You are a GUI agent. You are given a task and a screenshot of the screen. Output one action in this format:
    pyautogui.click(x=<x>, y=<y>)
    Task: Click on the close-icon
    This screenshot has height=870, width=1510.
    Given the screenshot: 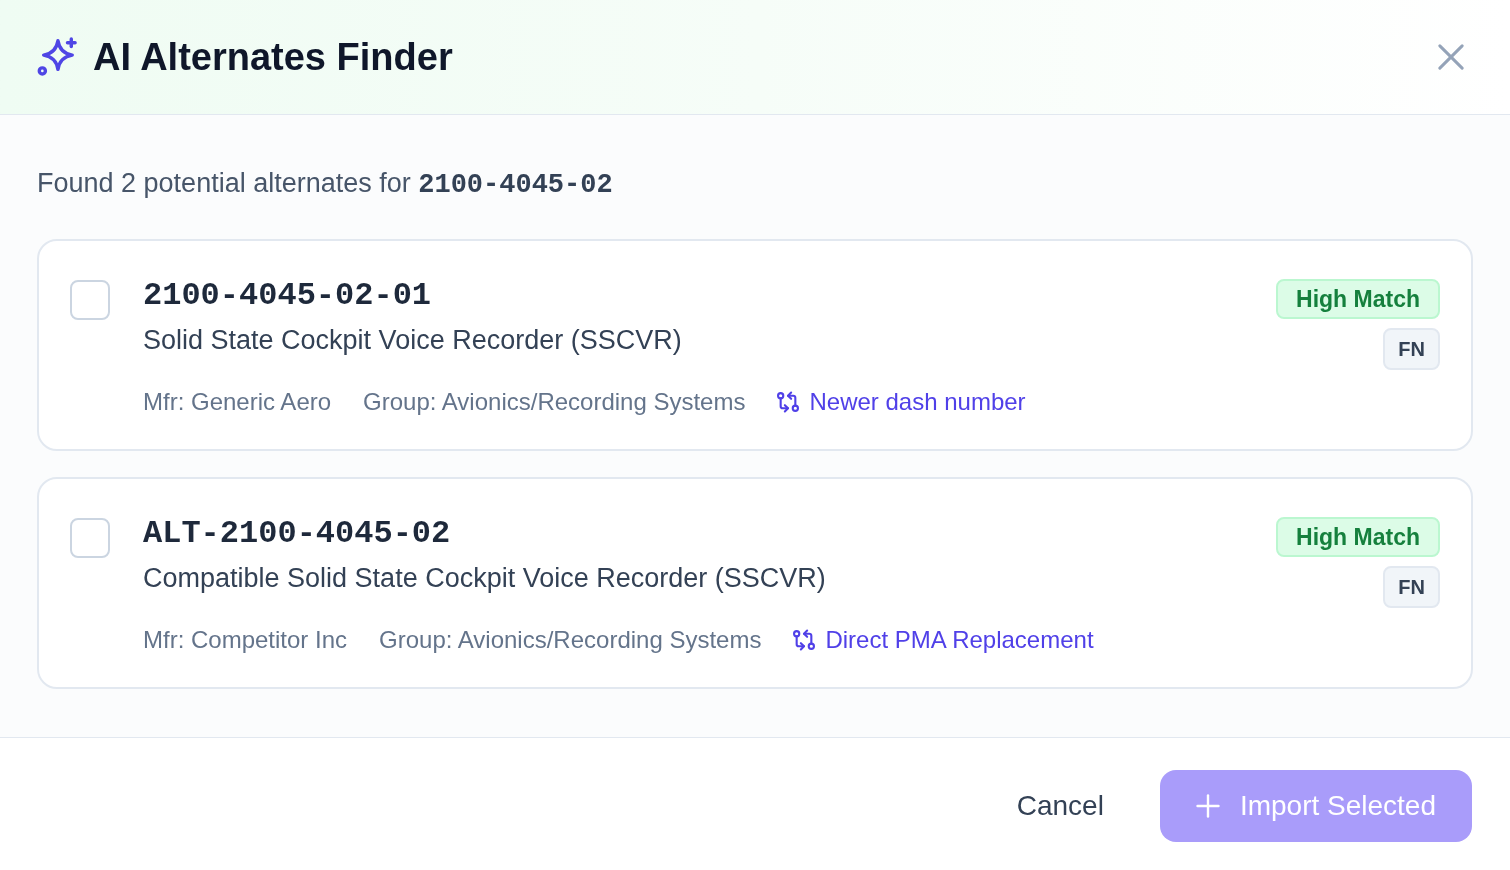 What is the action you would take?
    pyautogui.click(x=1451, y=57)
    